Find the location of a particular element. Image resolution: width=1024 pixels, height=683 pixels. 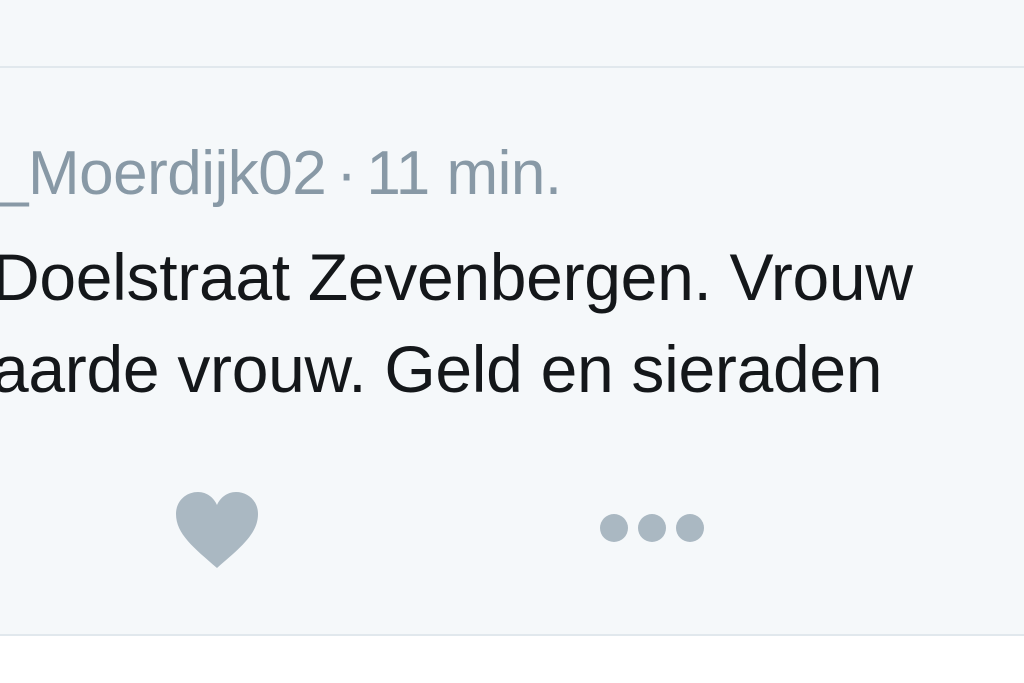

more-dots-icon is located at coordinates (652, 528).